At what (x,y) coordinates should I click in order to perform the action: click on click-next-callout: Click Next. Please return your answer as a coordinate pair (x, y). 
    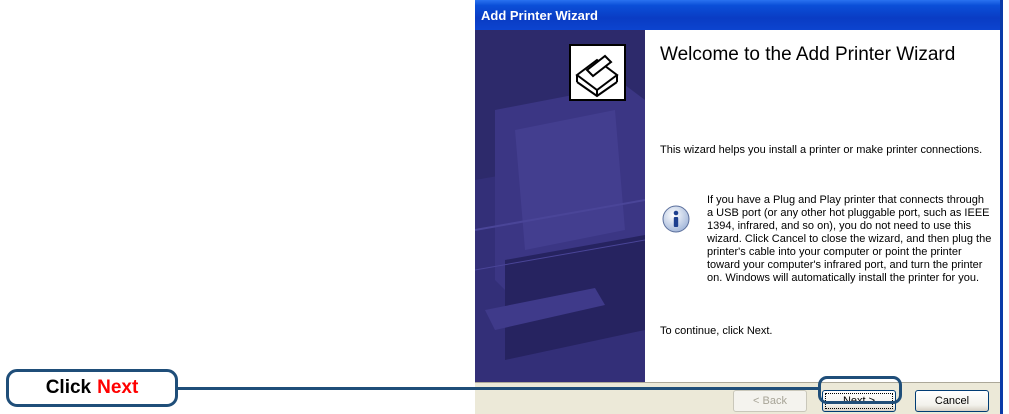
    Looking at the image, I should click on (92, 388).